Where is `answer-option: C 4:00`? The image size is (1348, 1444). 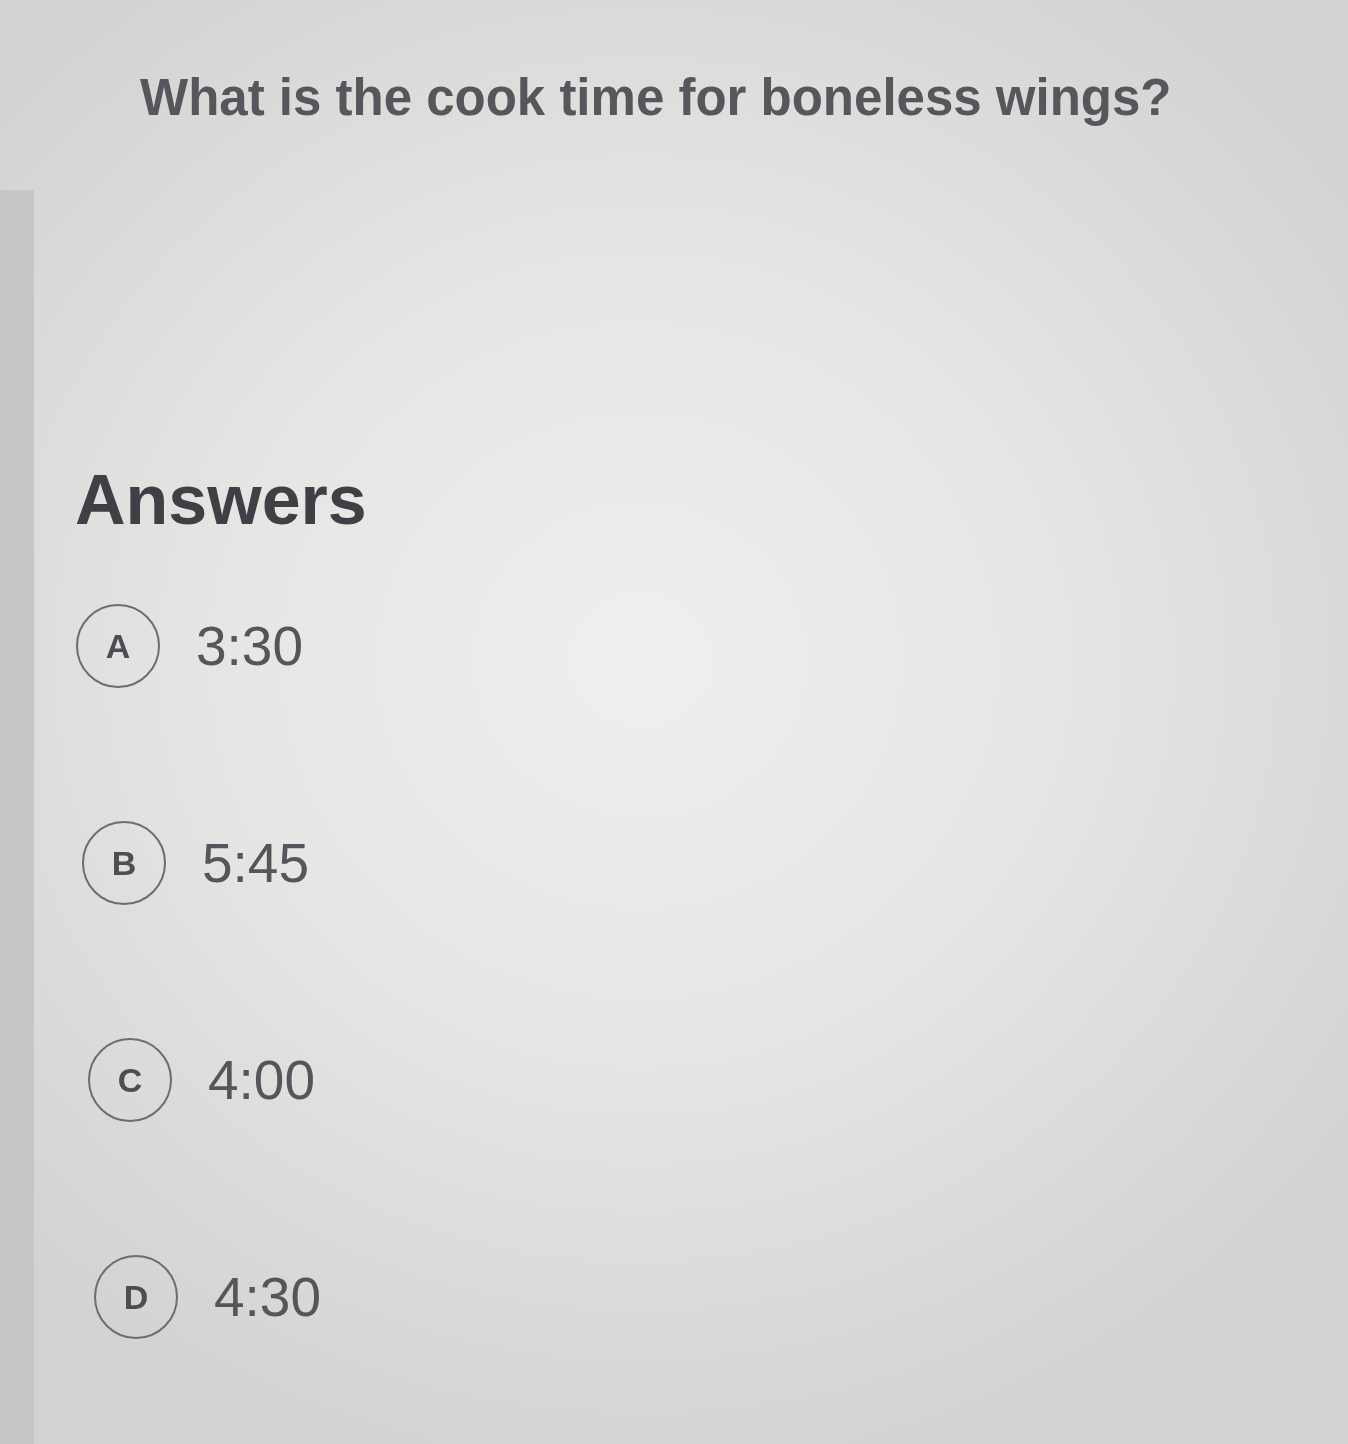
answer-option: C 4:00 is located at coordinates (202, 1080).